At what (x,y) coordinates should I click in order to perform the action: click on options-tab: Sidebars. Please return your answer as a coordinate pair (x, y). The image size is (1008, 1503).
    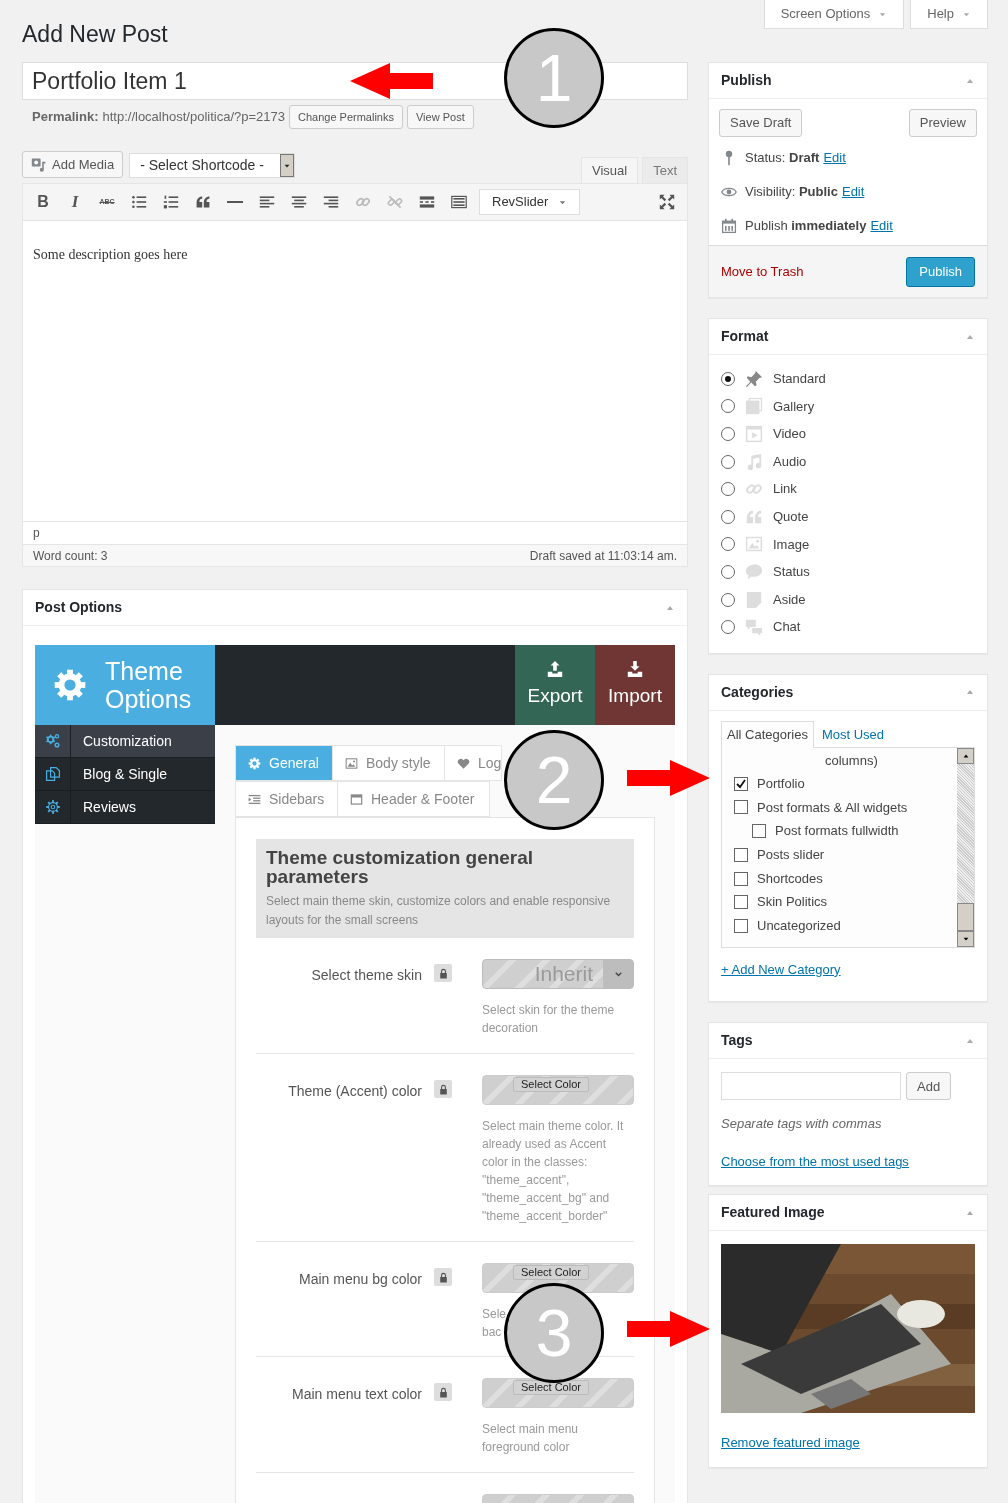
    Looking at the image, I should click on (286, 799).